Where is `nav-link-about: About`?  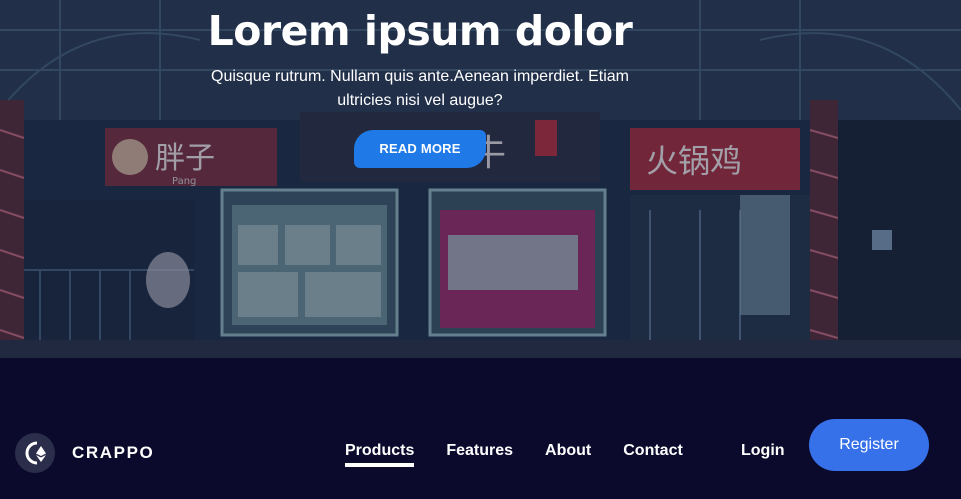
nav-link-about: About is located at coordinates (568, 454).